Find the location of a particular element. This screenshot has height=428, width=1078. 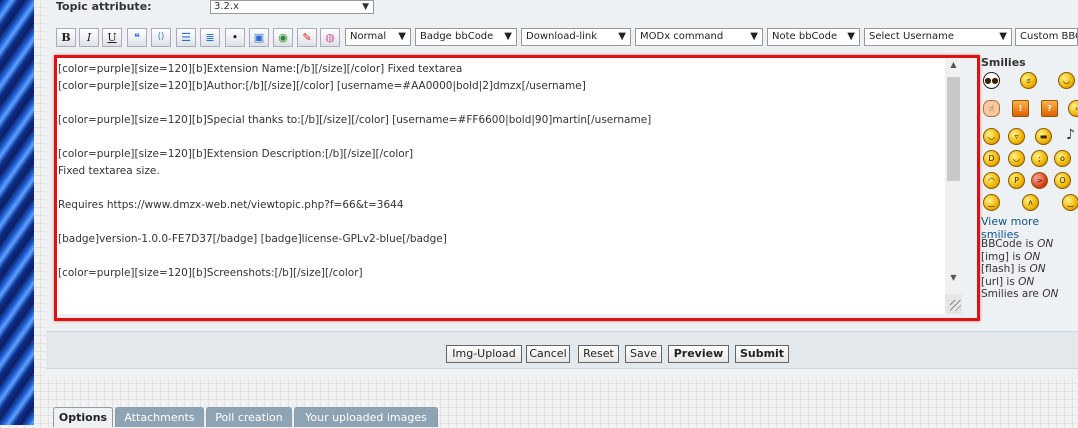

modx-command-select-label: MODx command is located at coordinates (682, 36).